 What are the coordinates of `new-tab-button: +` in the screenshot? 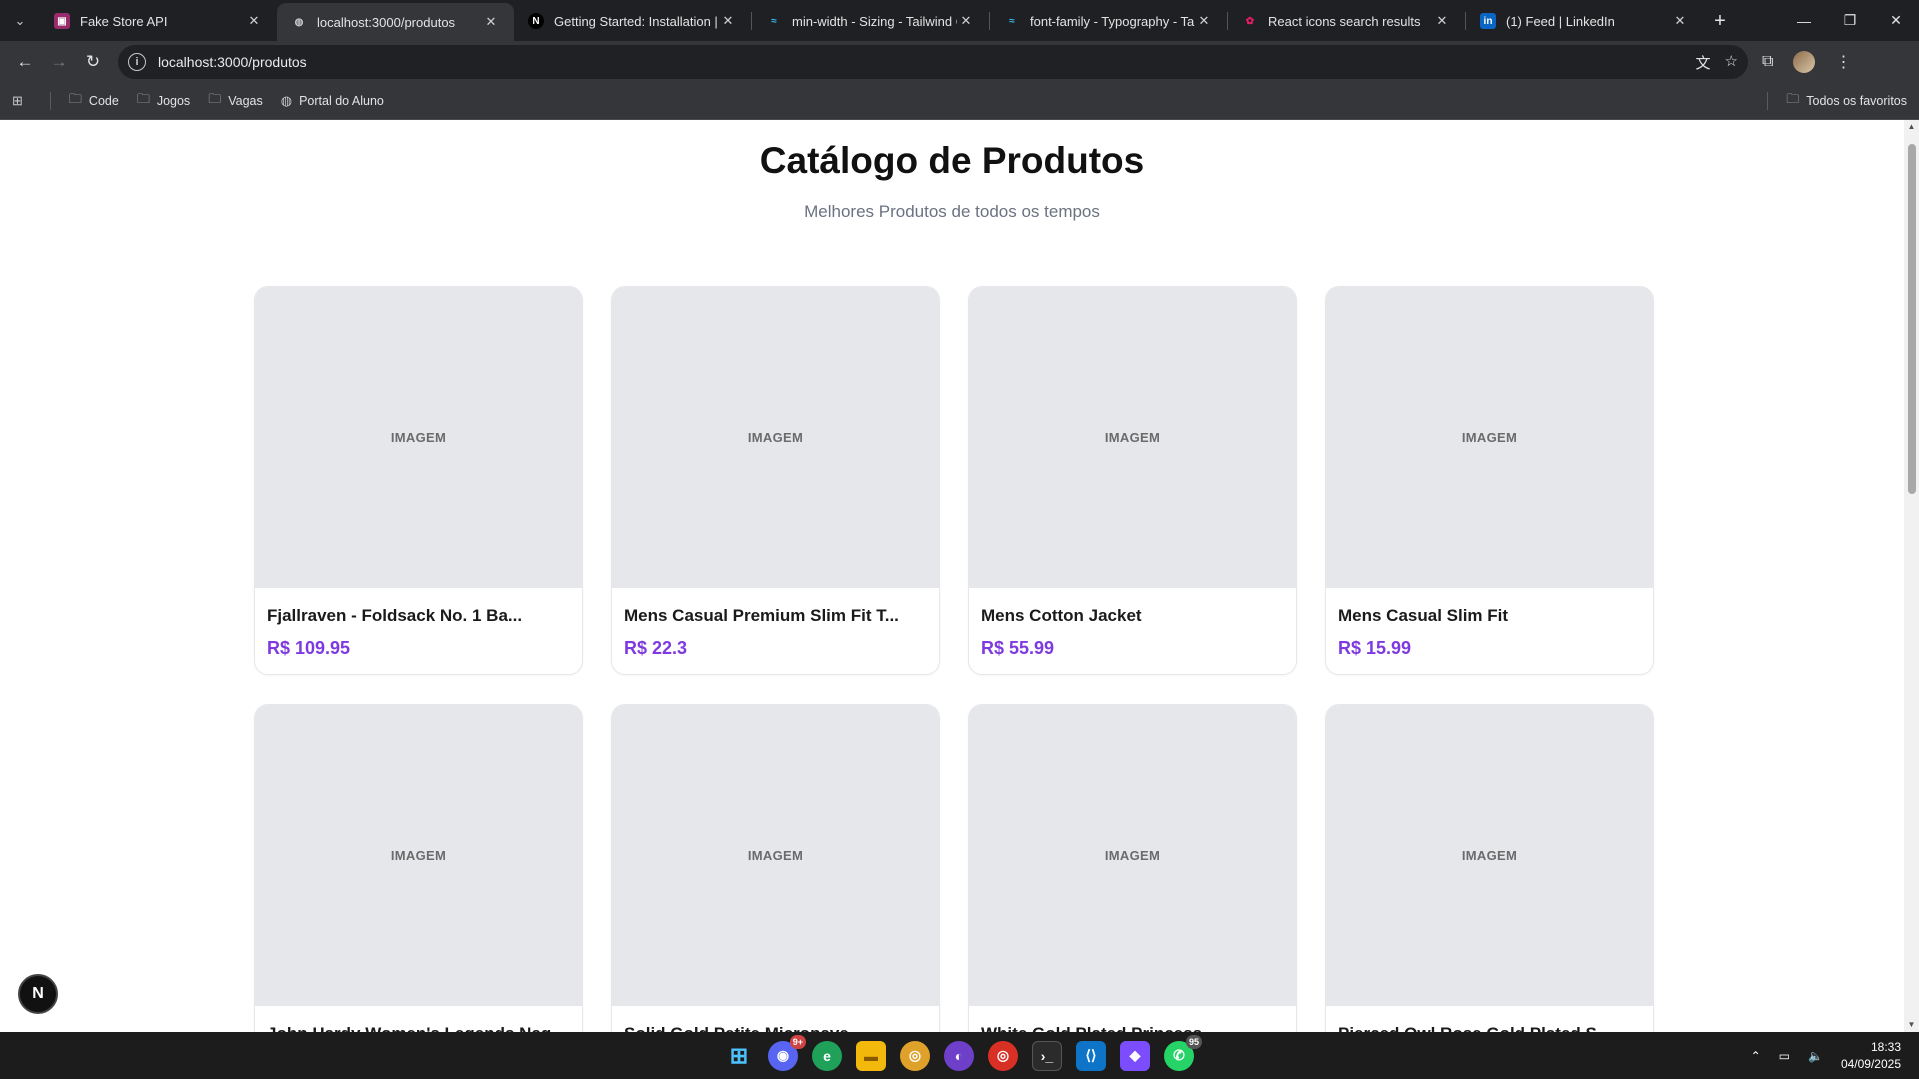 It's located at (1720, 21).